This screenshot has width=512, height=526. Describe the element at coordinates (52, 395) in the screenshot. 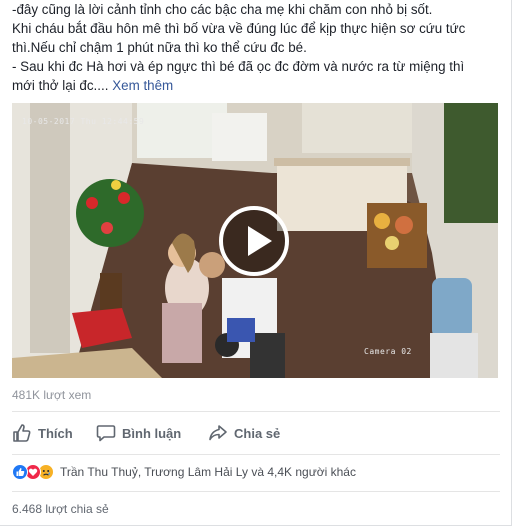

I see `view-count: 481K lượt xem` at that location.